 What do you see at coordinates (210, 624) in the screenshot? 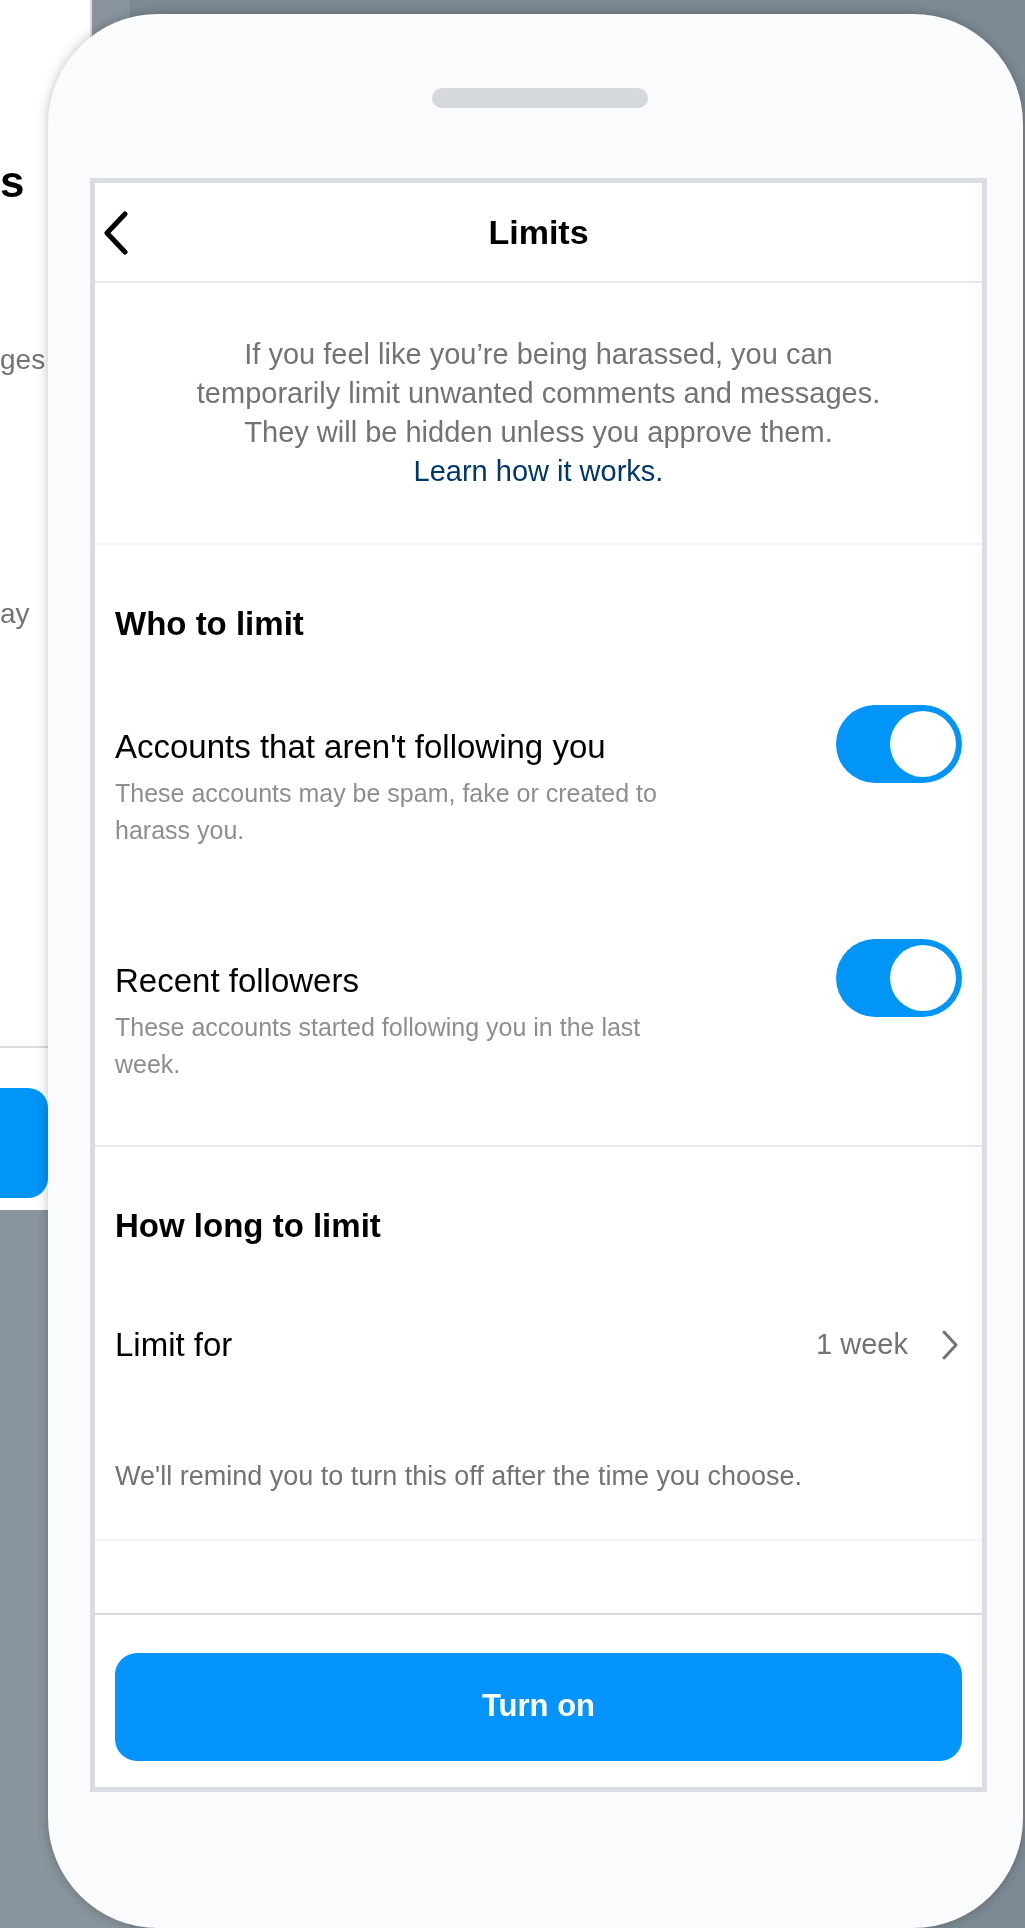
I see `section-heading: Who to limit` at bounding box center [210, 624].